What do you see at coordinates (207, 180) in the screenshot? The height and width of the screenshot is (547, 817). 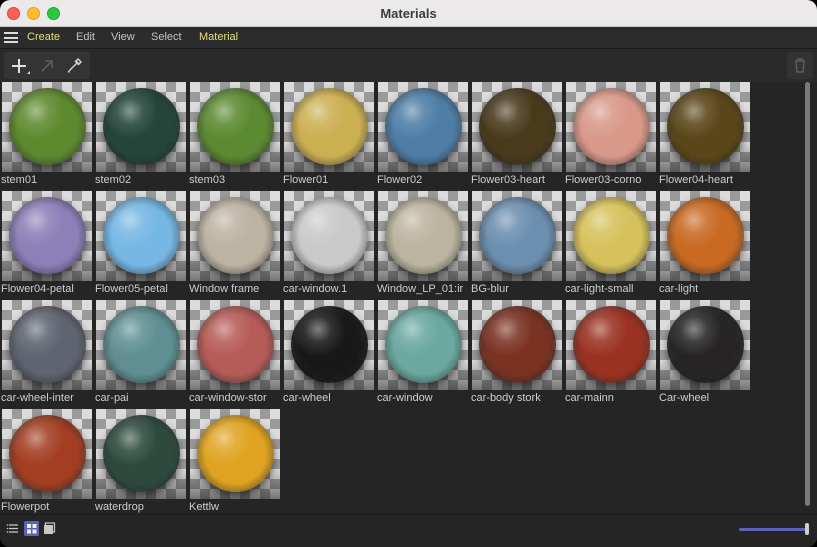 I see `material-label: stem03` at bounding box center [207, 180].